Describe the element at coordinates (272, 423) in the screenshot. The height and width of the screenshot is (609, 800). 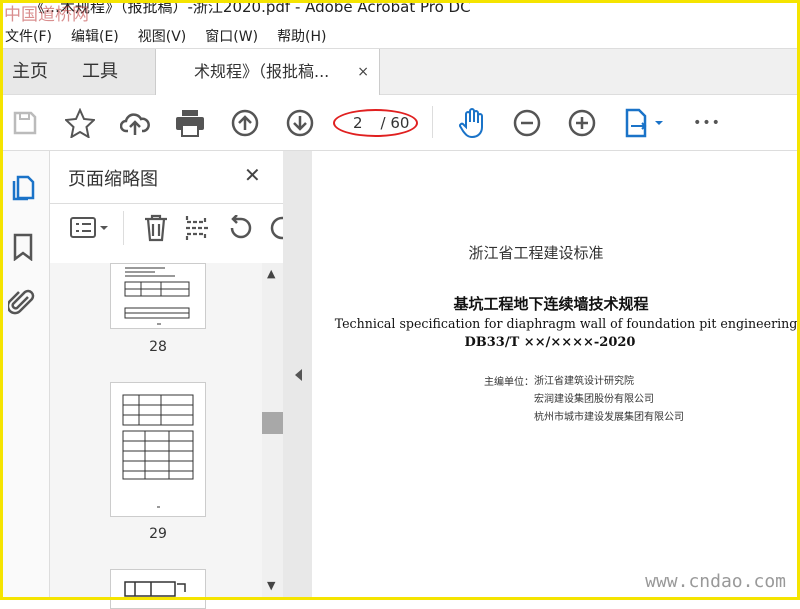
I see `scrollbar-thumb` at that location.